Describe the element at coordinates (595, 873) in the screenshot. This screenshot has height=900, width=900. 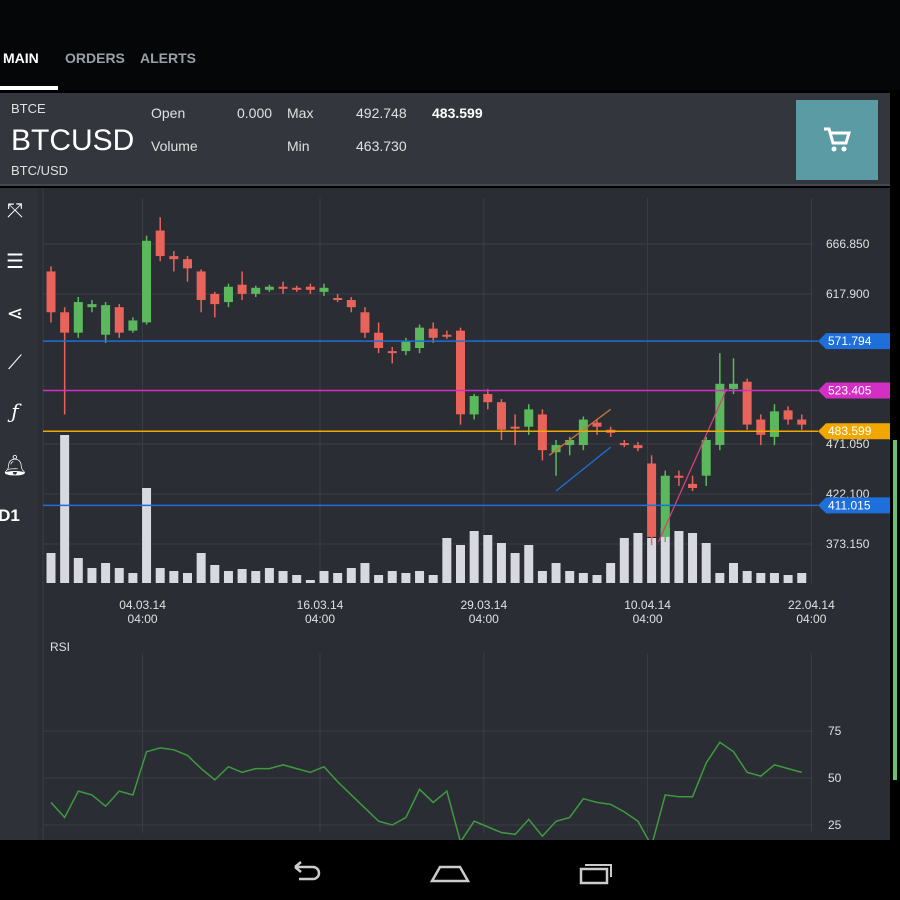
I see `recent-apps-button` at that location.